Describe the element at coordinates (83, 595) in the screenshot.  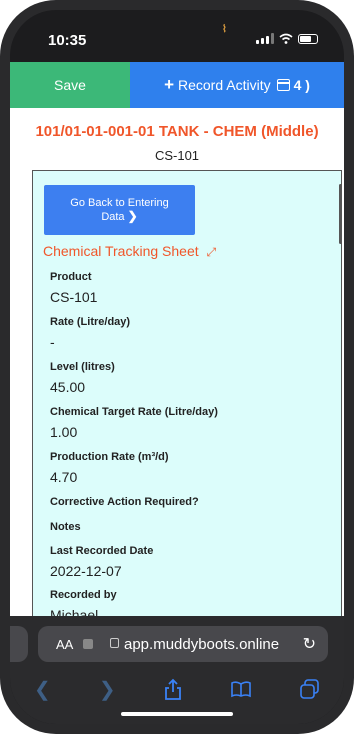
I see `field-label: Recorded by` at that location.